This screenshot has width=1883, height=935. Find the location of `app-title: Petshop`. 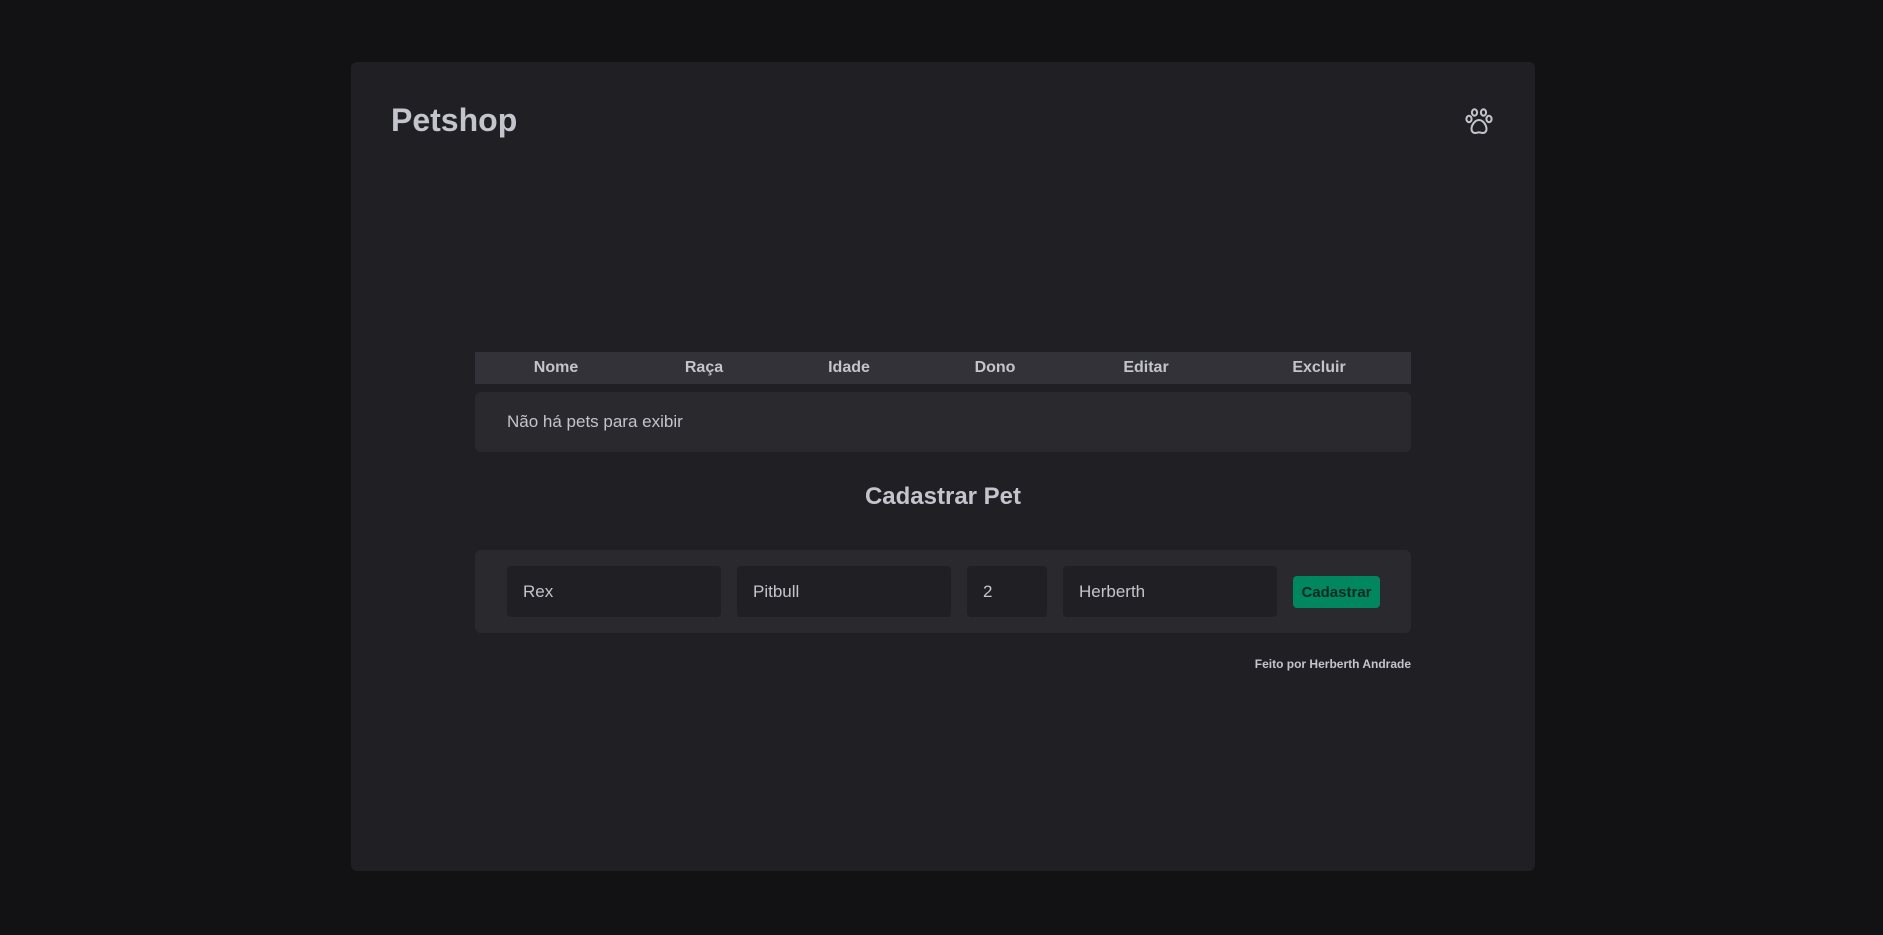

app-title: Petshop is located at coordinates (454, 120).